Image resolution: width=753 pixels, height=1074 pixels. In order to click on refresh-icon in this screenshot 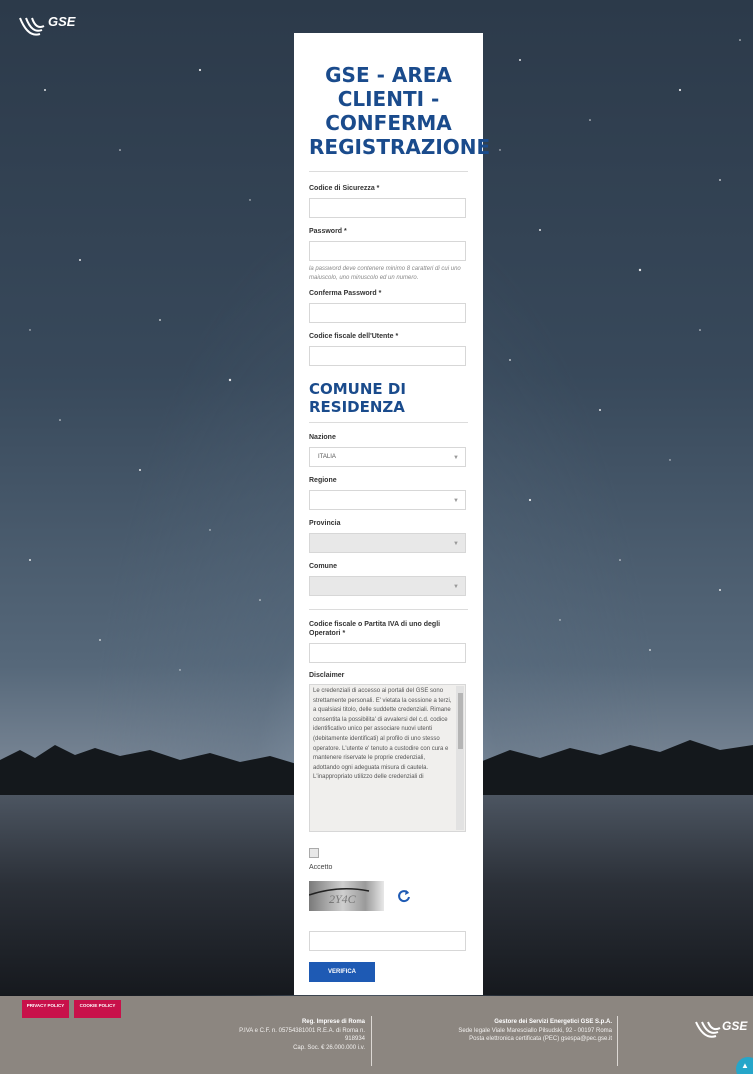, I will do `click(404, 896)`.